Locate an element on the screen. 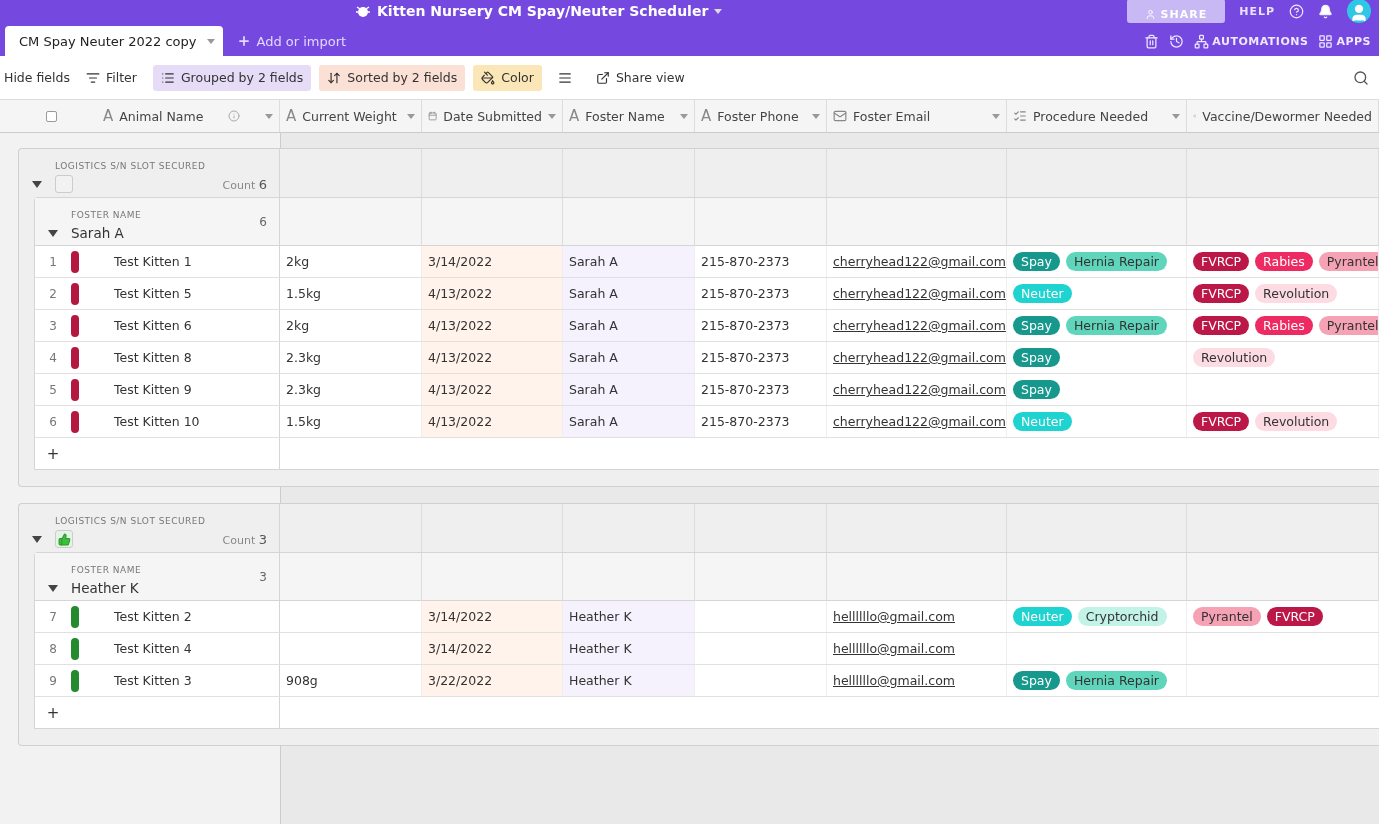  help-icon is located at coordinates (1296, 11).